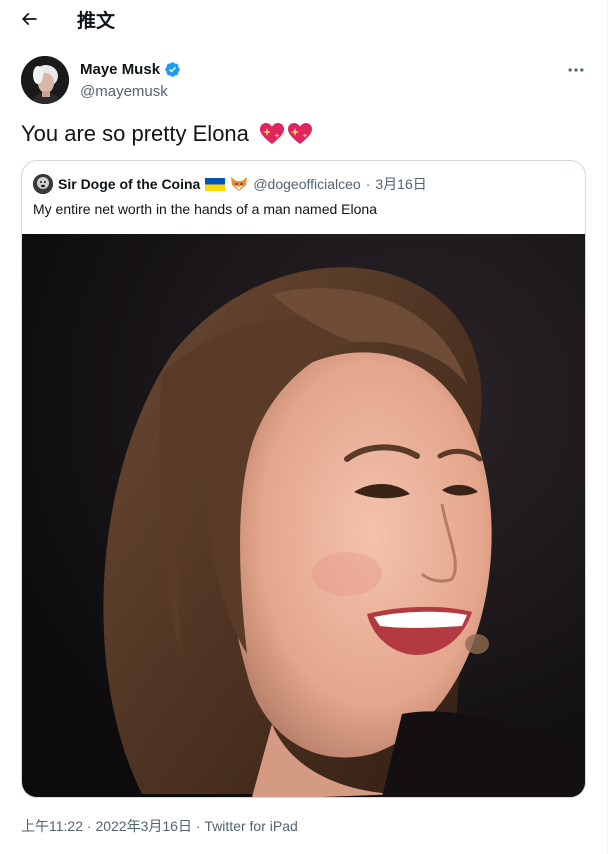  I want to click on back-button, so click(29, 19).